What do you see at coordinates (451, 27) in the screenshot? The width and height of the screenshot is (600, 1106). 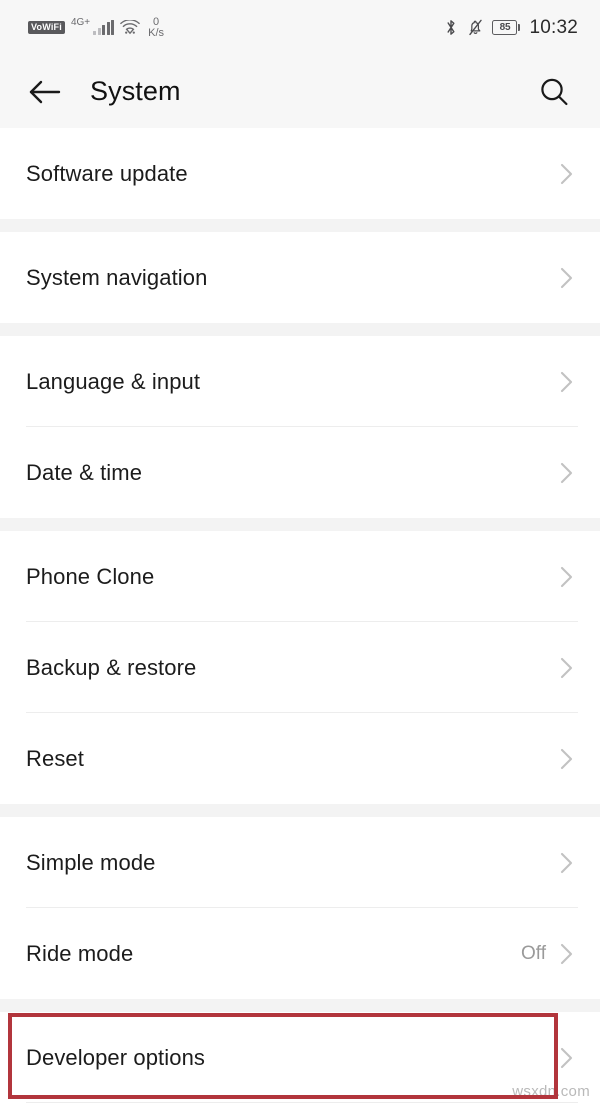 I see `bluetooth-icon` at bounding box center [451, 27].